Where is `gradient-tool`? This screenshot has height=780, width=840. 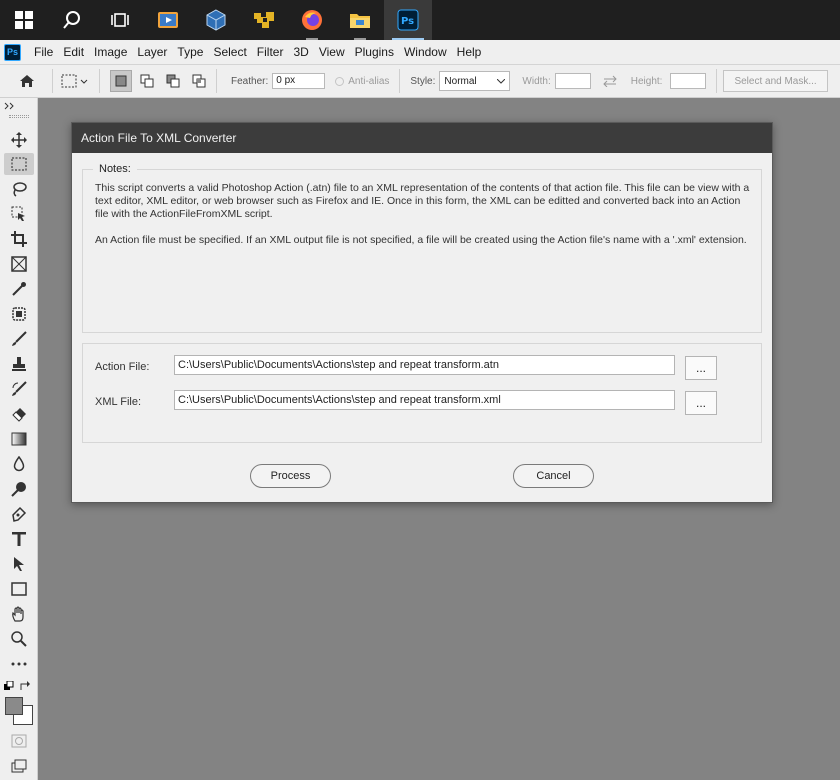
gradient-tool is located at coordinates (19, 439).